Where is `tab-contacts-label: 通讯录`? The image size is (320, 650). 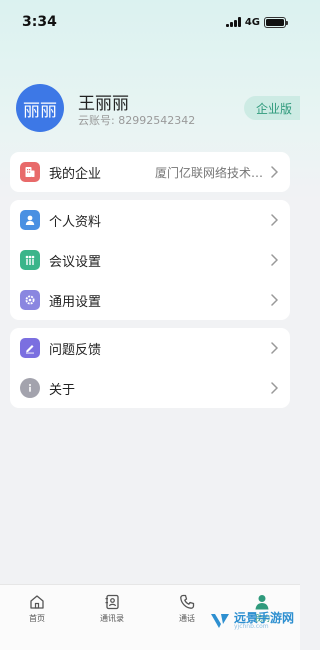
tab-contacts-label: 通讯录 is located at coordinates (112, 618).